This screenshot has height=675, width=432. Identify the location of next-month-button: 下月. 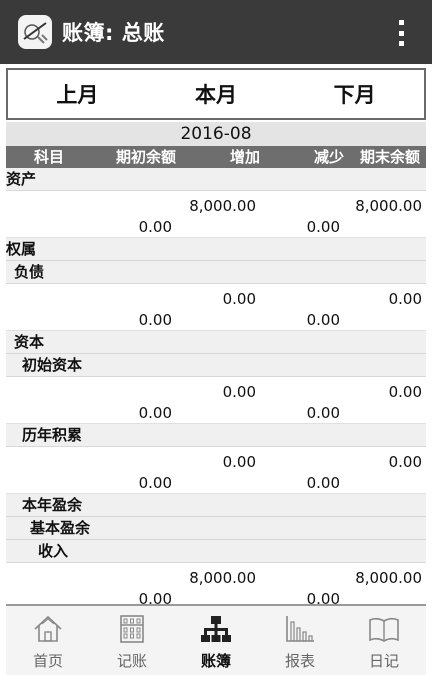
(354, 94).